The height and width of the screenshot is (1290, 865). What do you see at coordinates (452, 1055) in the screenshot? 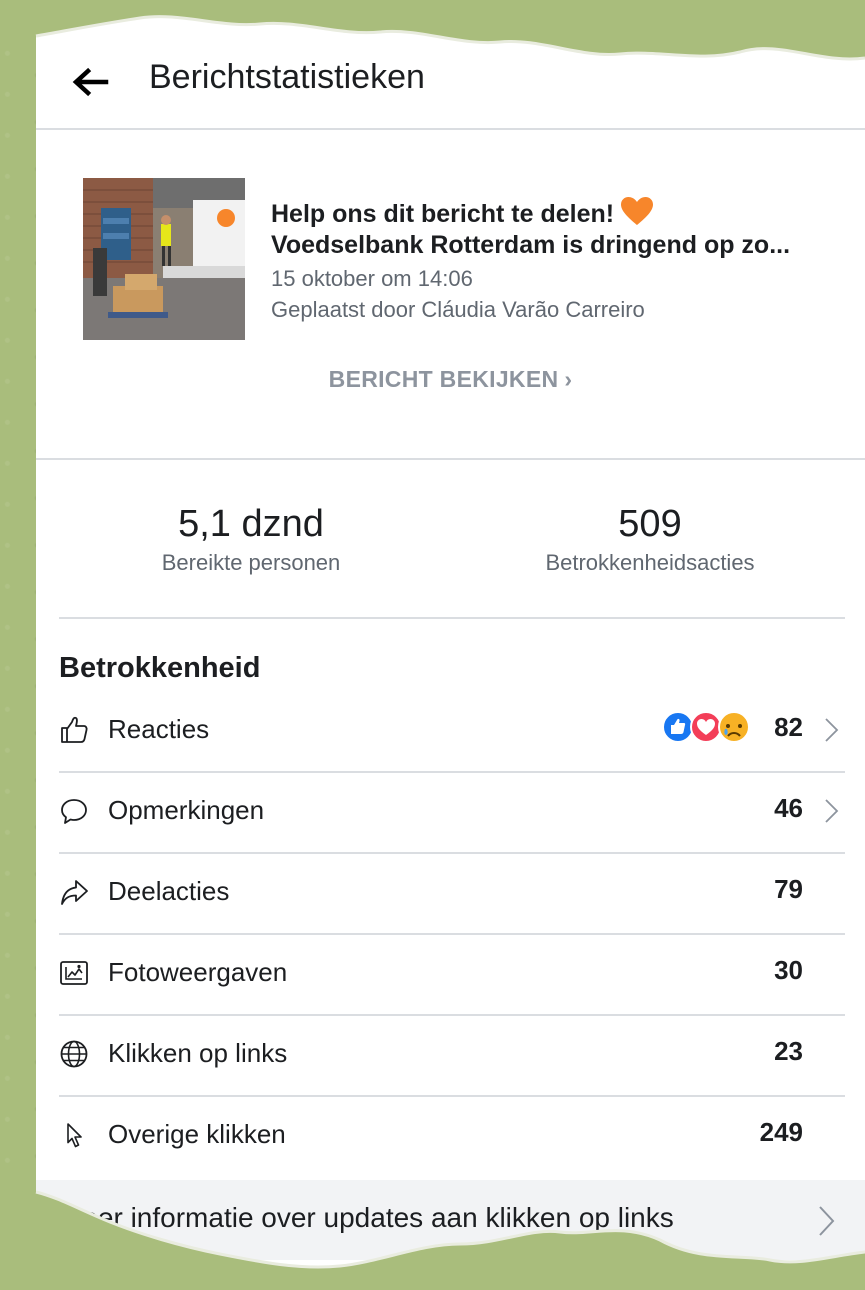
I see `engagement-row-link-clicks: Klikken op links 23` at bounding box center [452, 1055].